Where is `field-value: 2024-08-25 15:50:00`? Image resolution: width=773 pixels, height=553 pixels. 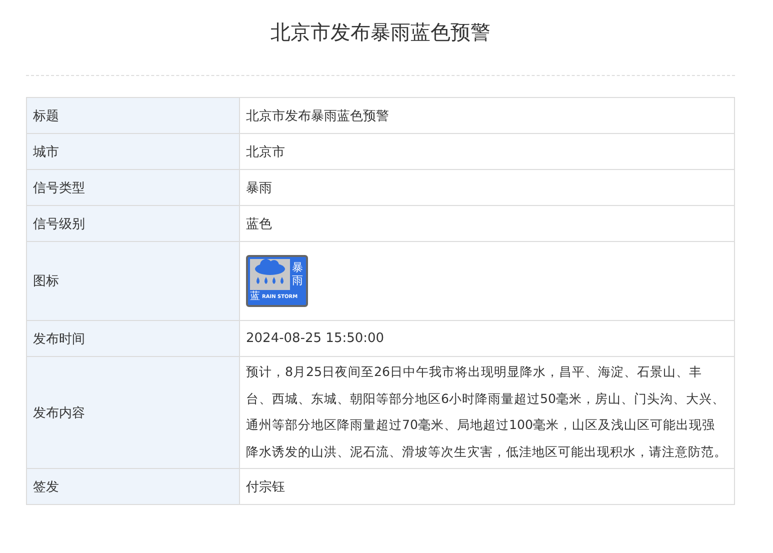
field-value: 2024-08-25 15:50:00 is located at coordinates (487, 338).